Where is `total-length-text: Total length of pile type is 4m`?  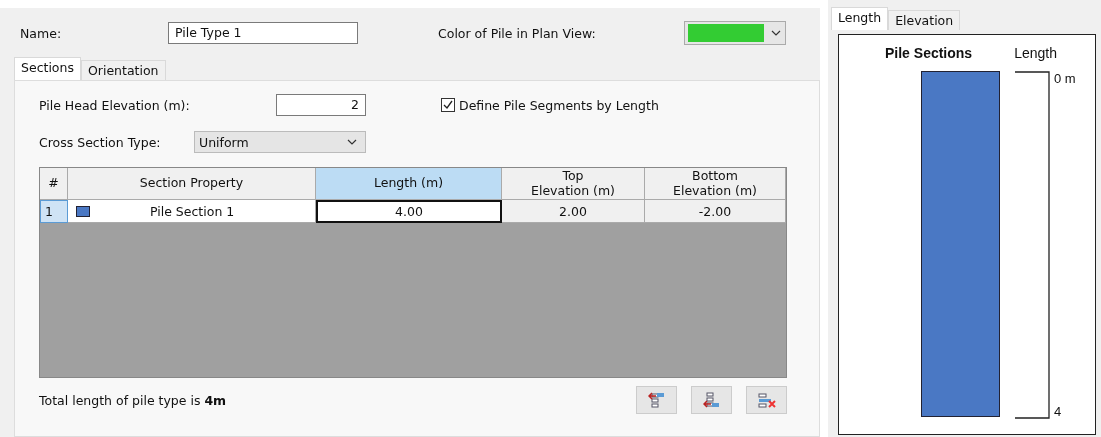 total-length-text: Total length of pile type is 4m is located at coordinates (133, 400).